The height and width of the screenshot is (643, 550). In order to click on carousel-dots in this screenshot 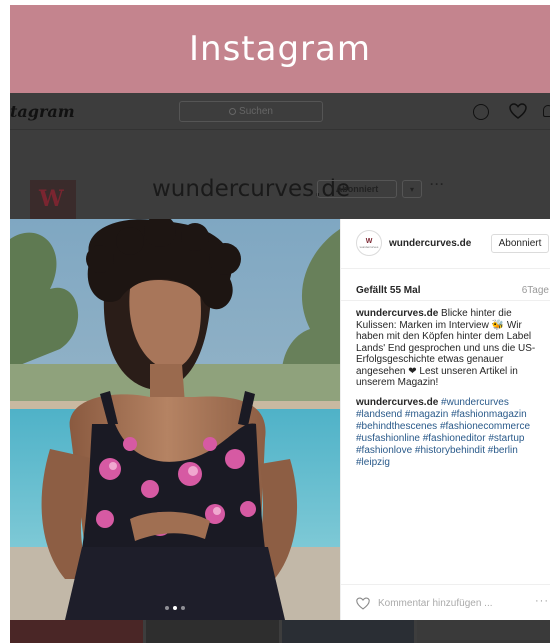, I will do `click(175, 608)`.